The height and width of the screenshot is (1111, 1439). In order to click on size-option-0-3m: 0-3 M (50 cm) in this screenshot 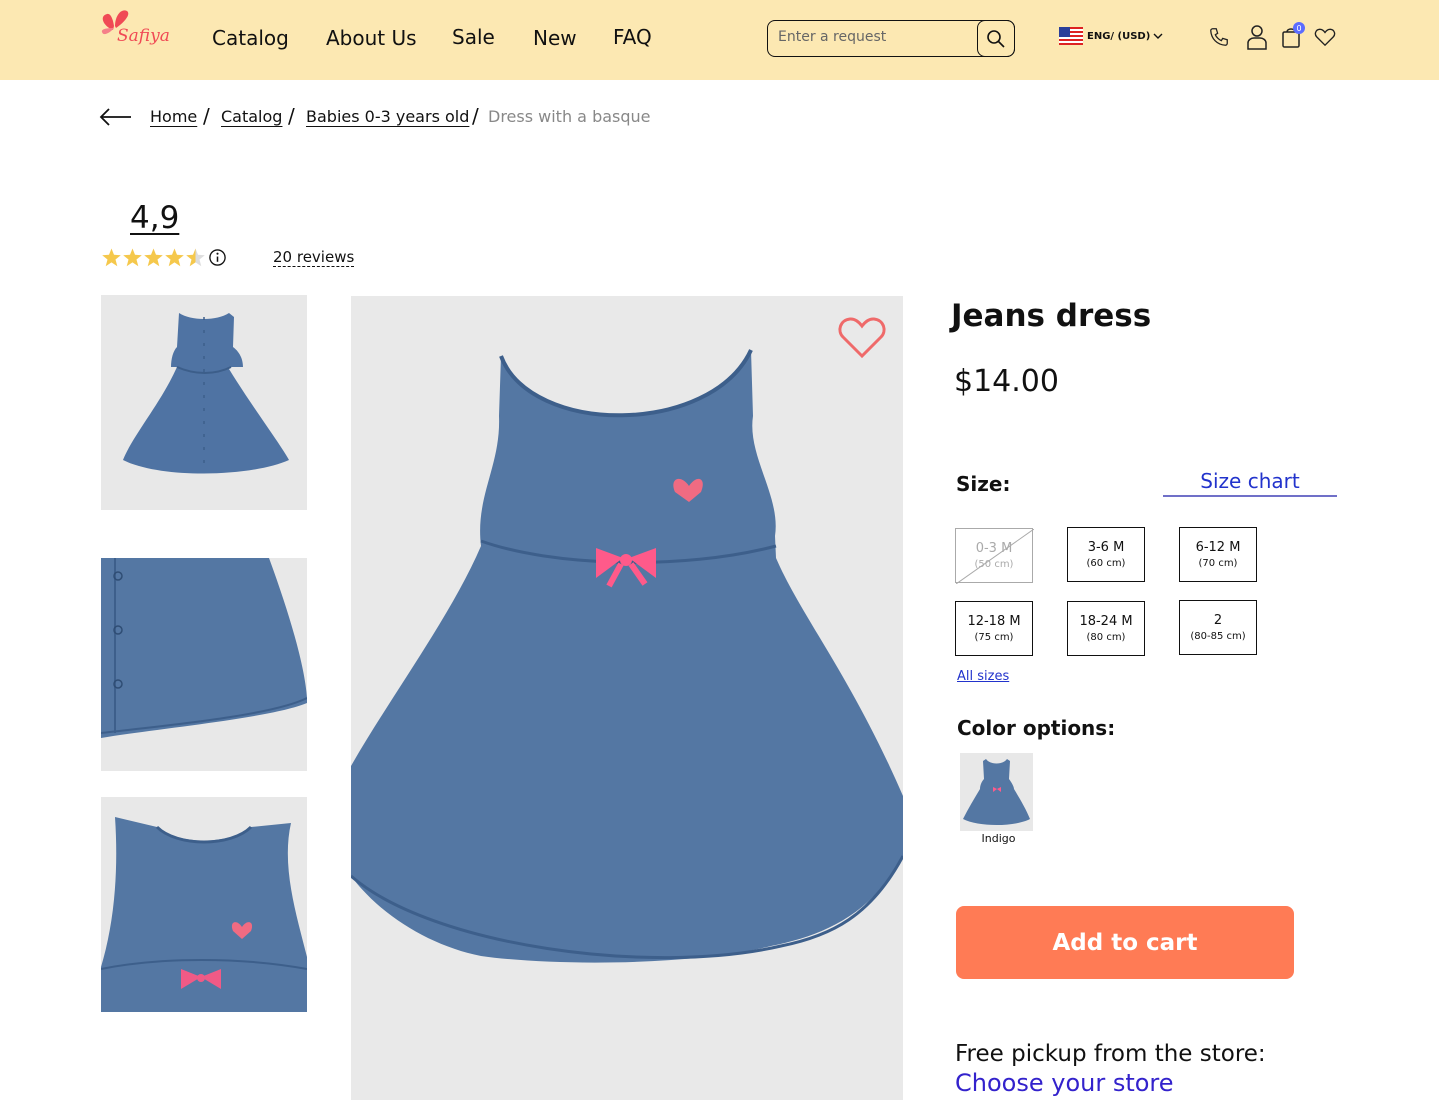, I will do `click(994, 556)`.